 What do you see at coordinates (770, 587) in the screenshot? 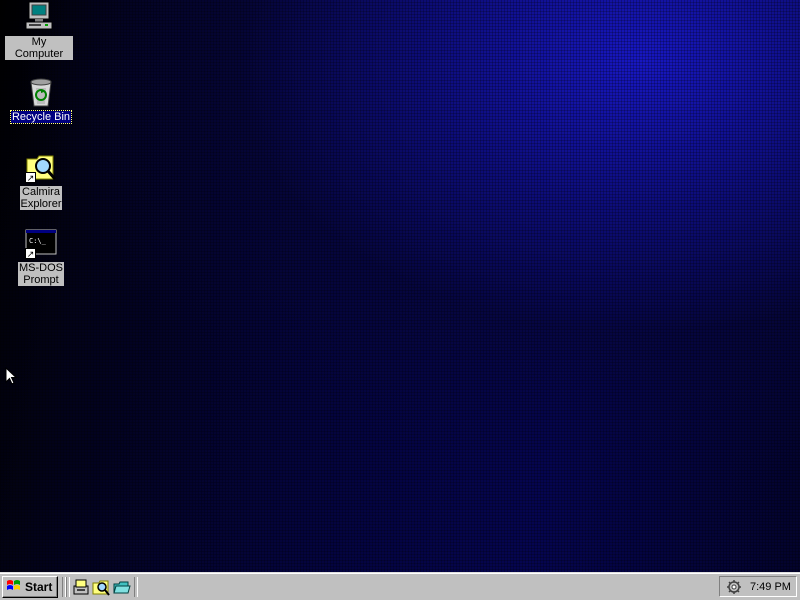
I see `clock: 7:49 PM` at bounding box center [770, 587].